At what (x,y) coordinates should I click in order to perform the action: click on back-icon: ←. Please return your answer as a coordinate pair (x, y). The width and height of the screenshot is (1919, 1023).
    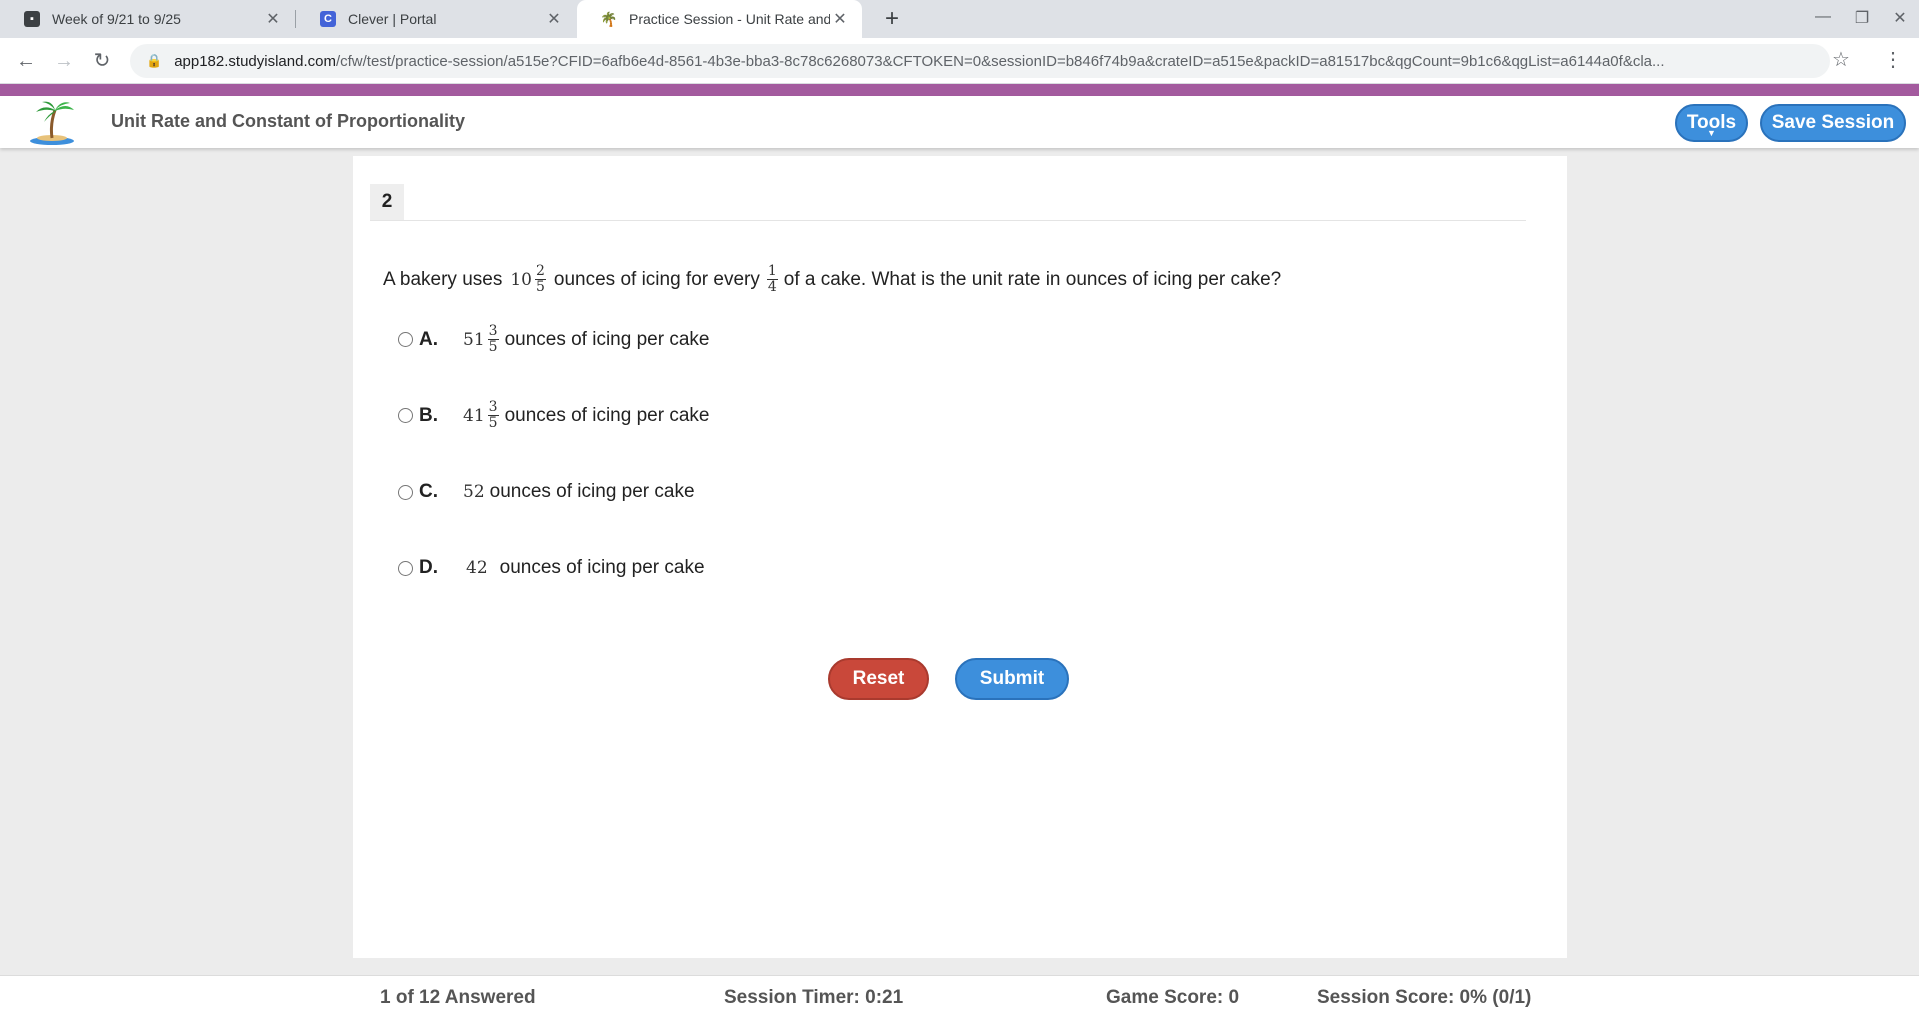
    Looking at the image, I should click on (26, 61).